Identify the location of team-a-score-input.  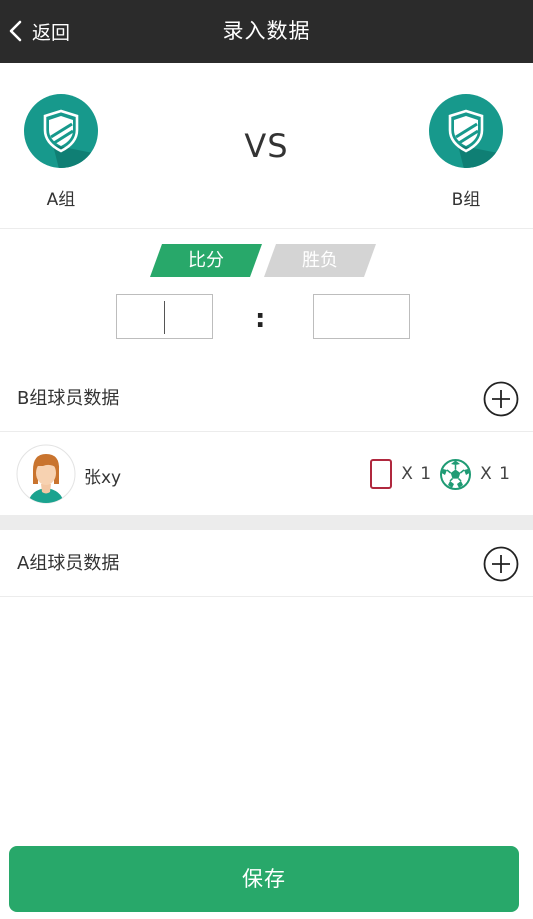
(164, 316).